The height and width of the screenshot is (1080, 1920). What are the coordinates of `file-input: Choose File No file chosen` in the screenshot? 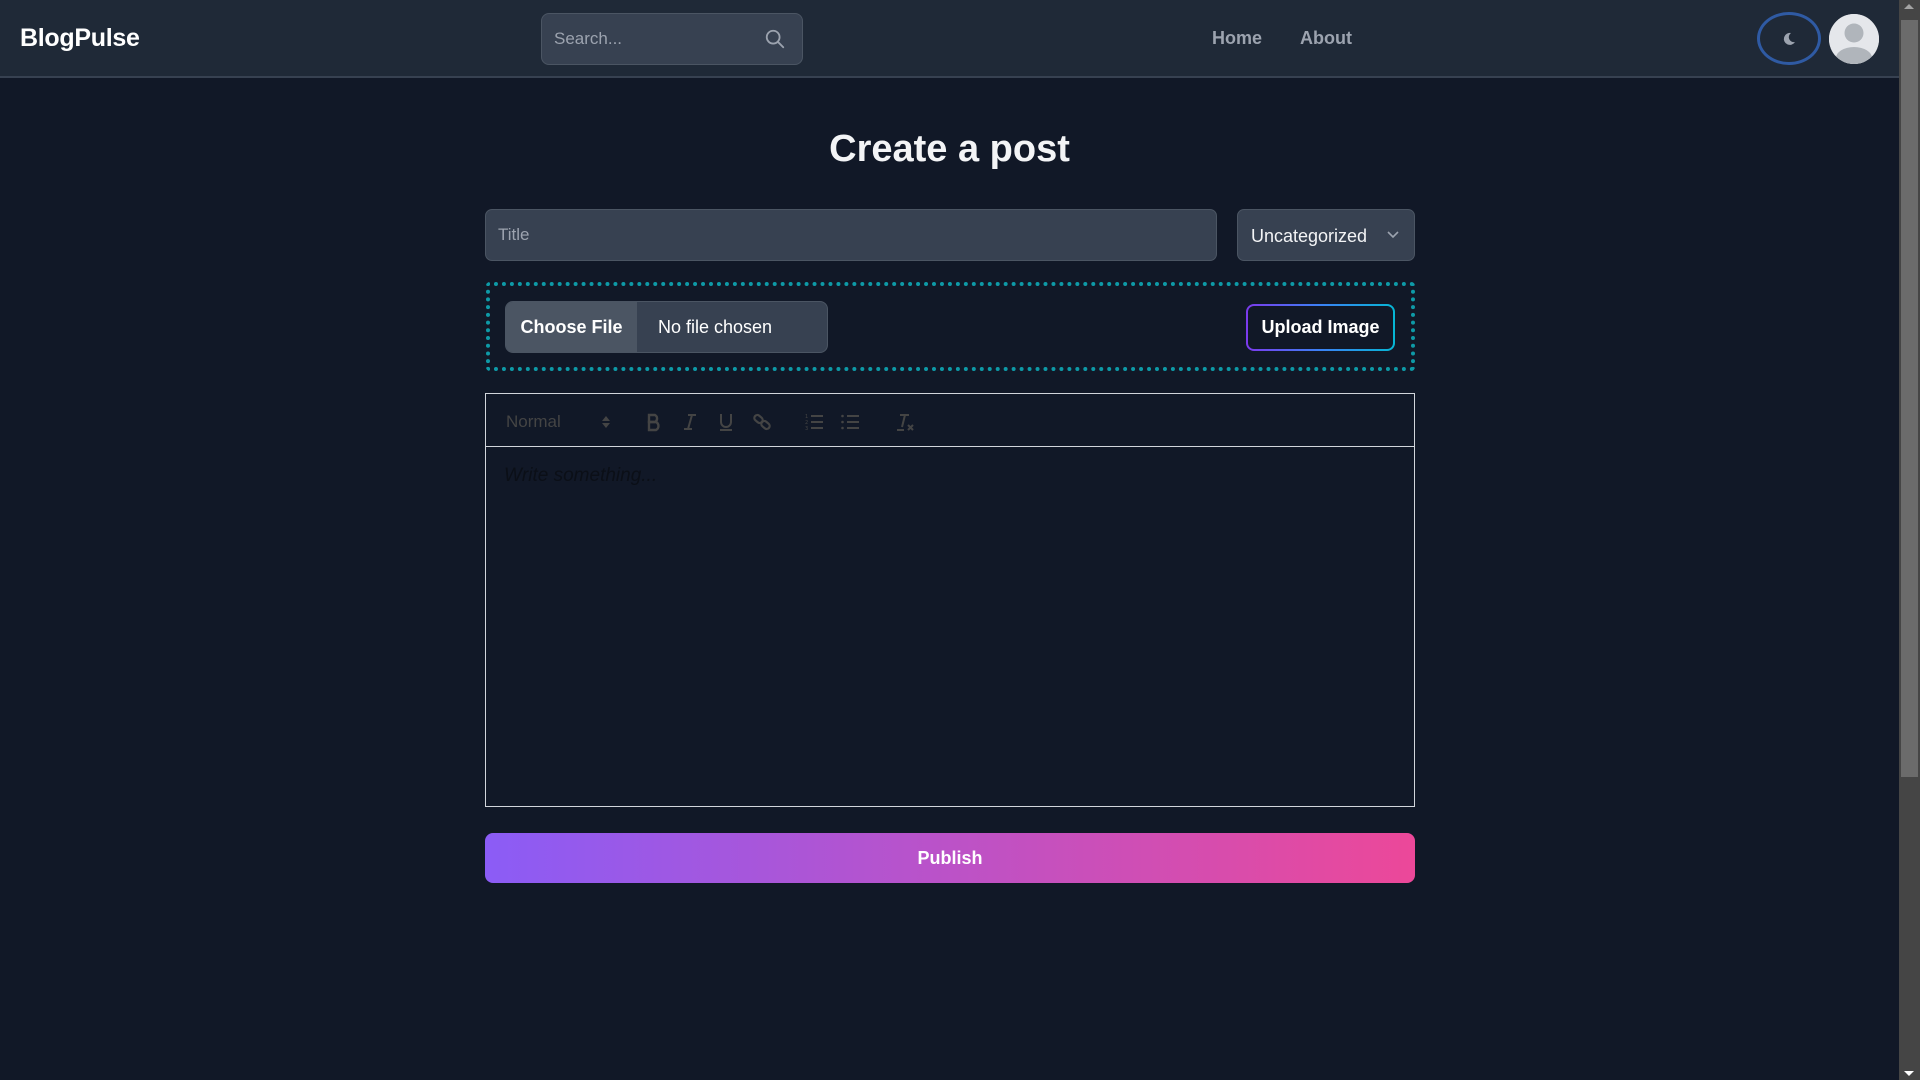 It's located at (666, 327).